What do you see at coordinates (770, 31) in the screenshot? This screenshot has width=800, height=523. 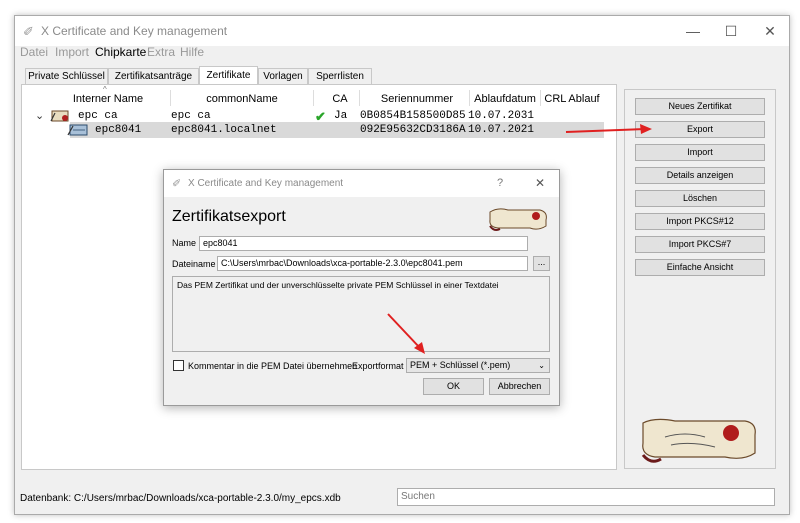 I see `close-button: ✕` at bounding box center [770, 31].